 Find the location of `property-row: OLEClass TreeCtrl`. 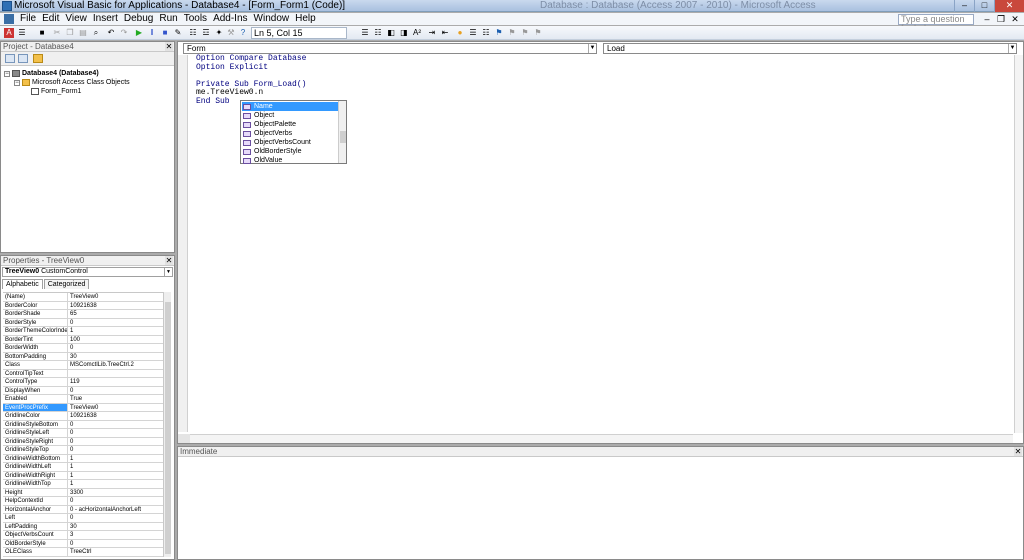

property-row: OLEClass TreeCtrl is located at coordinates (83, 552).